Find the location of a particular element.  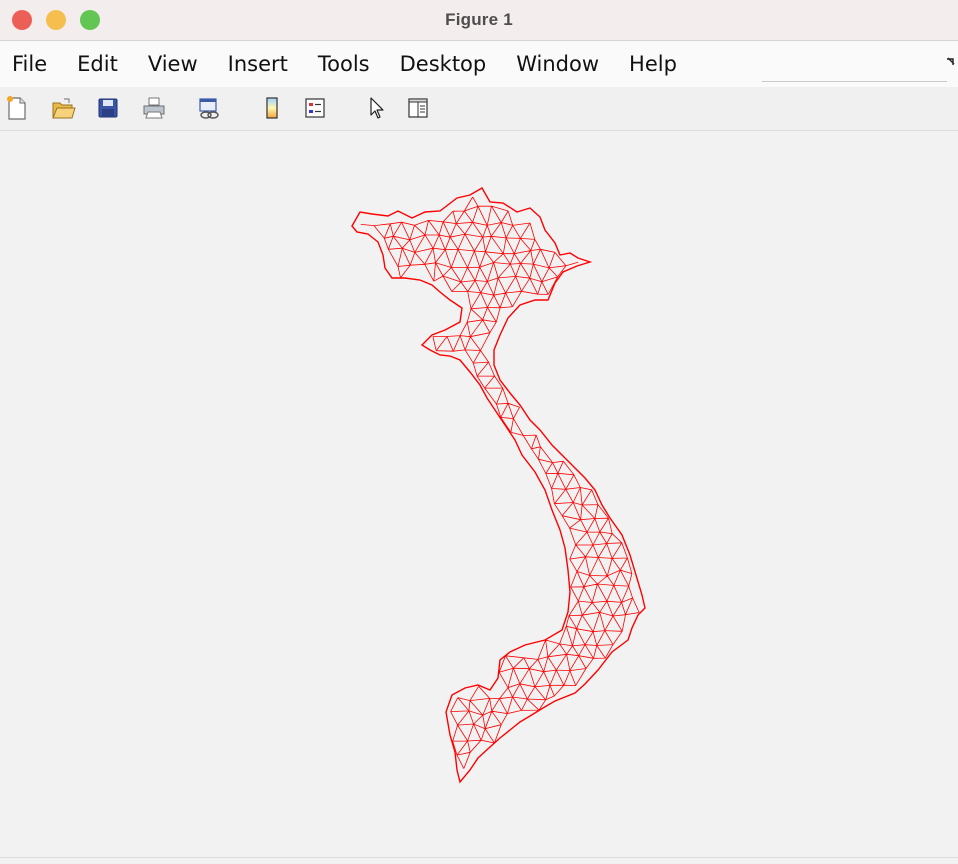

title-bar: Figure 1 is located at coordinates (479, 20).